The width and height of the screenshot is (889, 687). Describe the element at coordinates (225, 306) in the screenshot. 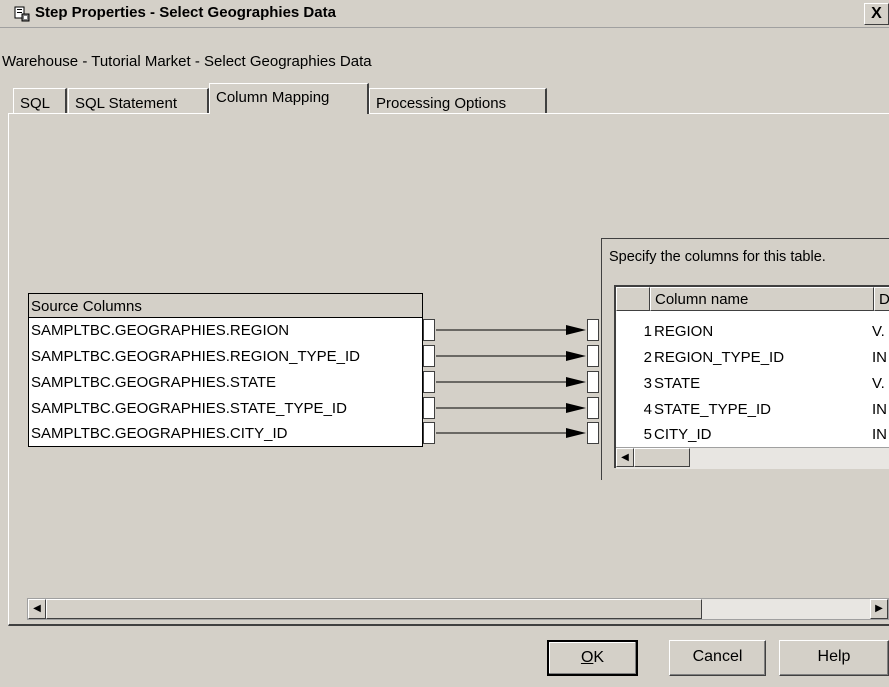

I see `source-columns-header: Source Columns` at that location.